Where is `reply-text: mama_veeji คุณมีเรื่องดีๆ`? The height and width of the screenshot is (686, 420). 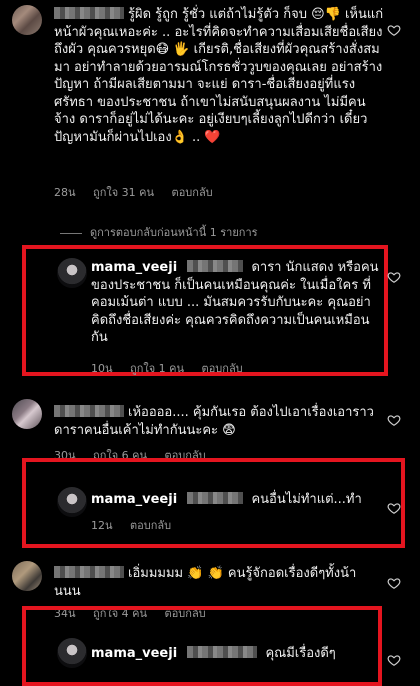
reply-text: mama_veeji คุณมีเรื่องดีๆ is located at coordinates (213, 653).